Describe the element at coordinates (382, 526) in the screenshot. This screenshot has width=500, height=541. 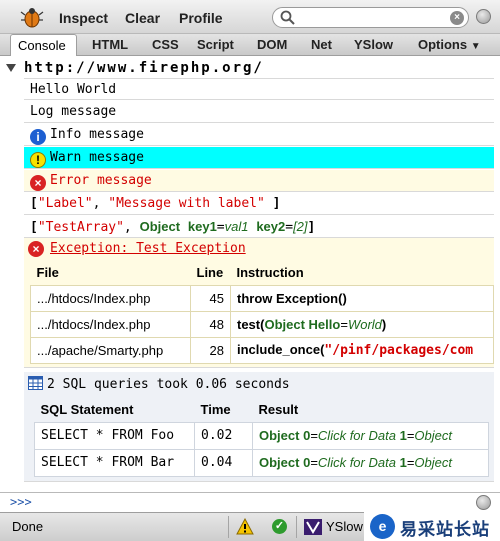
I see `watermark-logo: e` at that location.